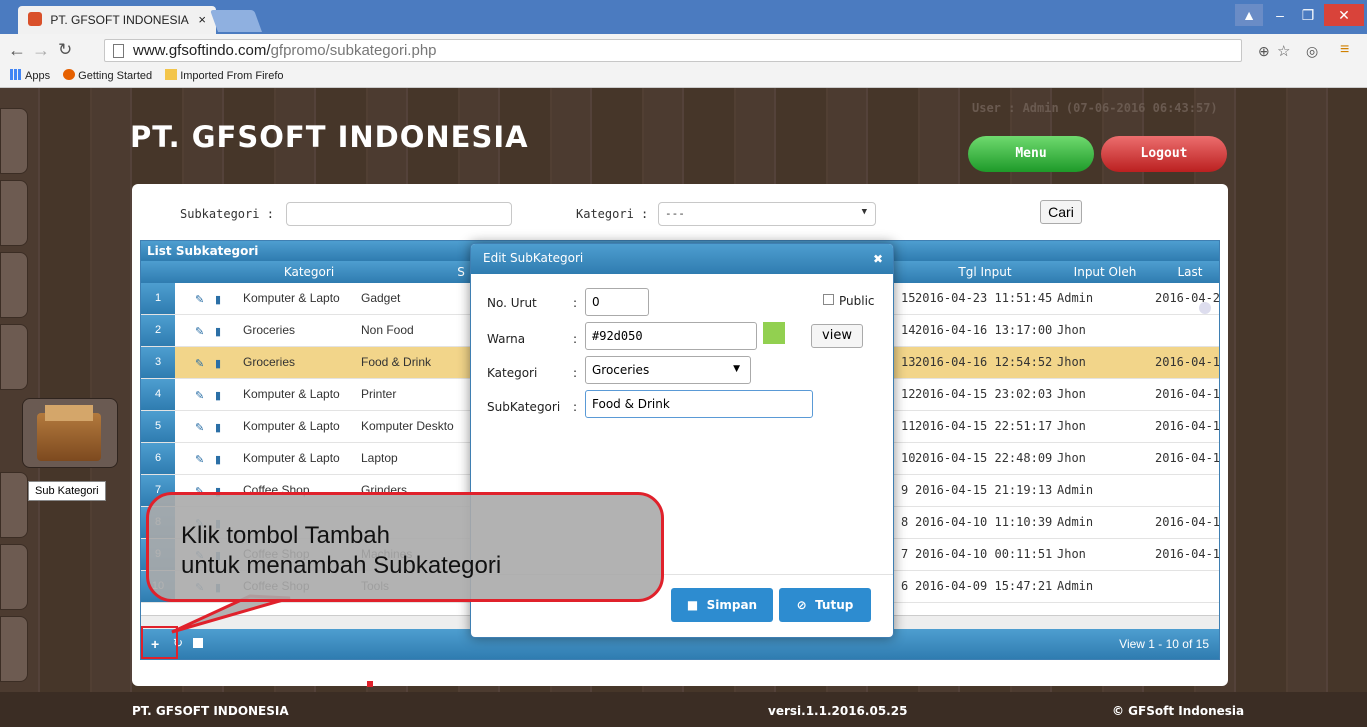  What do you see at coordinates (210, 711) in the screenshot?
I see `footer-company: PT. GFSOFT INDONESIA` at bounding box center [210, 711].